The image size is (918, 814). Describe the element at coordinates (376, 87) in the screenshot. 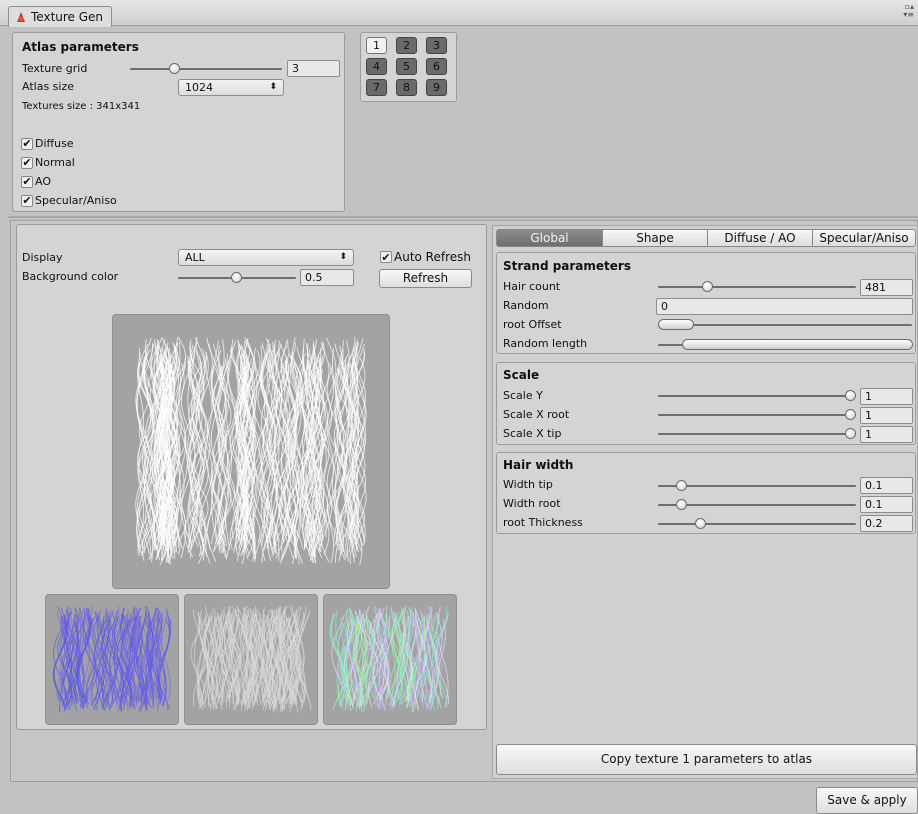

I see `grid-button-7: 7` at that location.